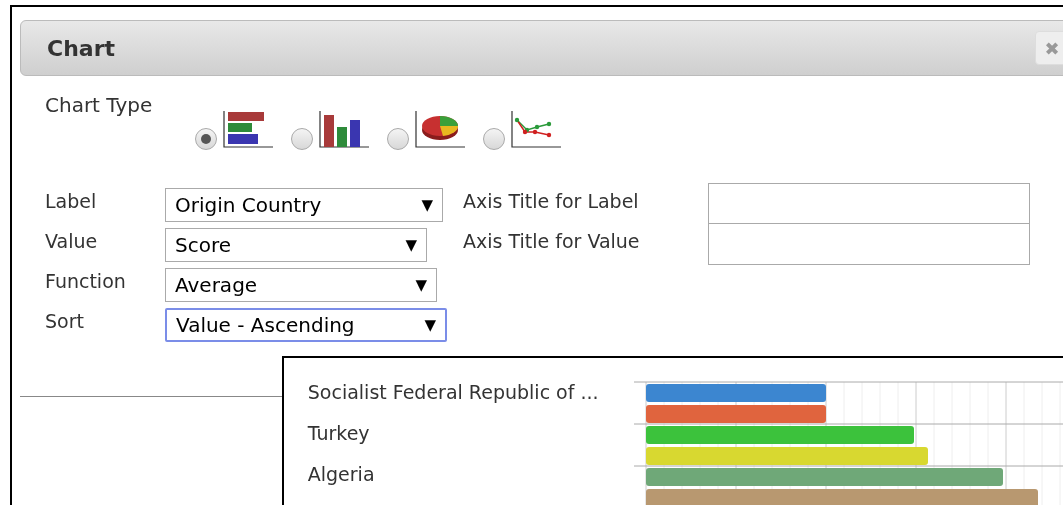 The image size is (1063, 505). I want to click on field-label: Axis Title for Value, so click(552, 241).